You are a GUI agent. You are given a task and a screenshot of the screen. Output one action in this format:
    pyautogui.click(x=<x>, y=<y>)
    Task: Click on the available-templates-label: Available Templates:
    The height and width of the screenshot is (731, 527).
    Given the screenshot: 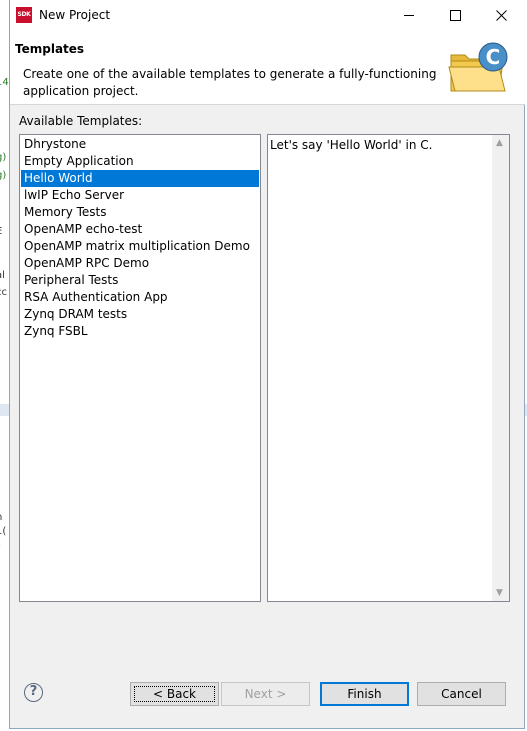 What is the action you would take?
    pyautogui.click(x=81, y=121)
    